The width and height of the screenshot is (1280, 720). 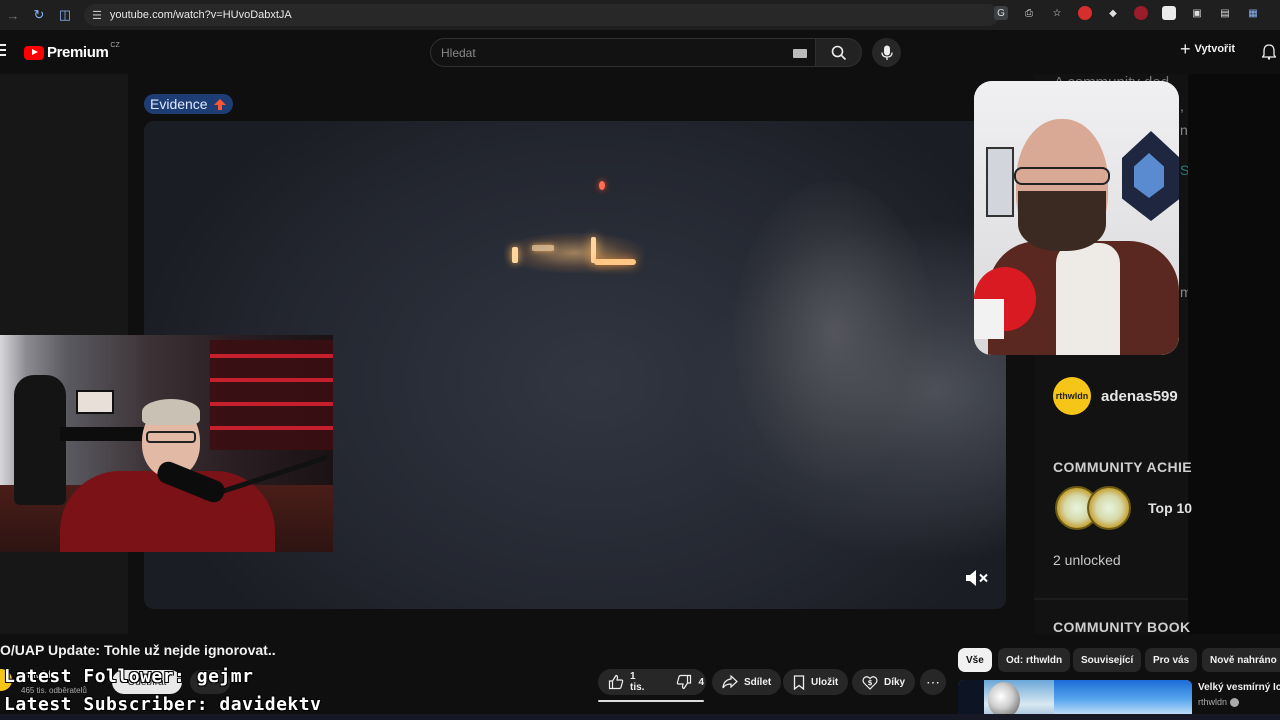 I want to click on video-frame-red-light, so click(x=602, y=185).